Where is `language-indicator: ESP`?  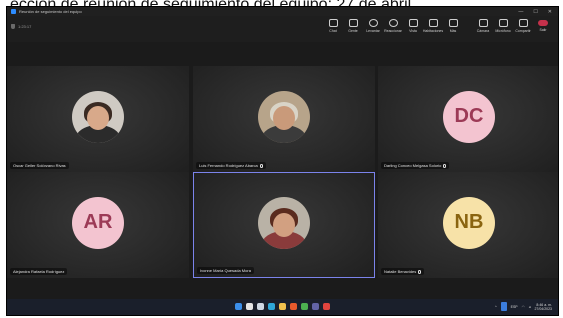 language-indicator: ESP is located at coordinates (514, 307).